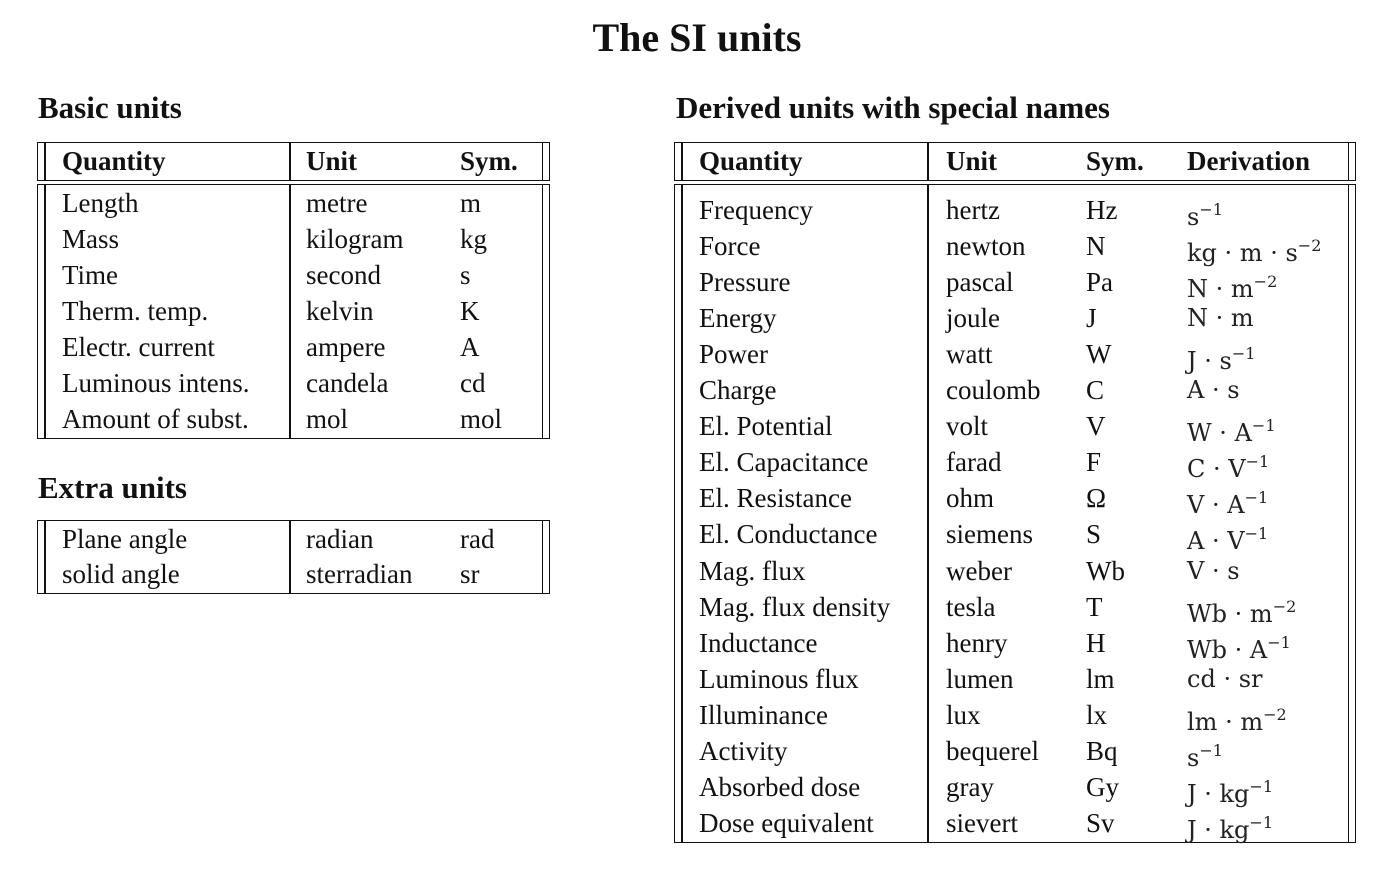 Image resolution: width=1394 pixels, height=894 pixels. What do you see at coordinates (970, 786) in the screenshot?
I see `unit-cell: gray` at bounding box center [970, 786].